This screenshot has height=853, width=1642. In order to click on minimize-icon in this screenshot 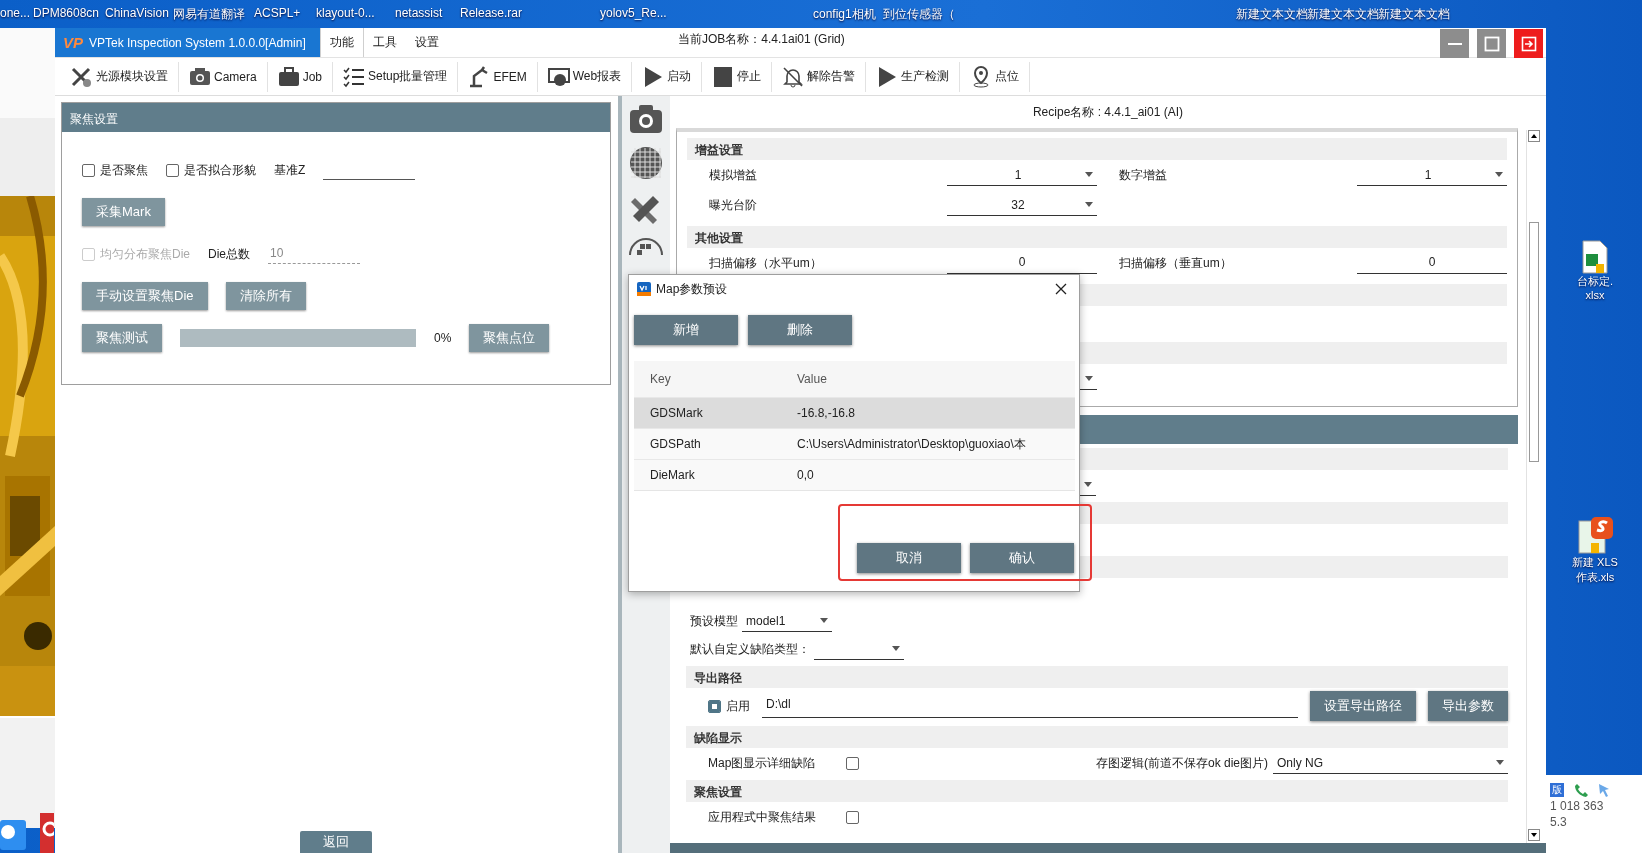, I will do `click(1454, 43)`.